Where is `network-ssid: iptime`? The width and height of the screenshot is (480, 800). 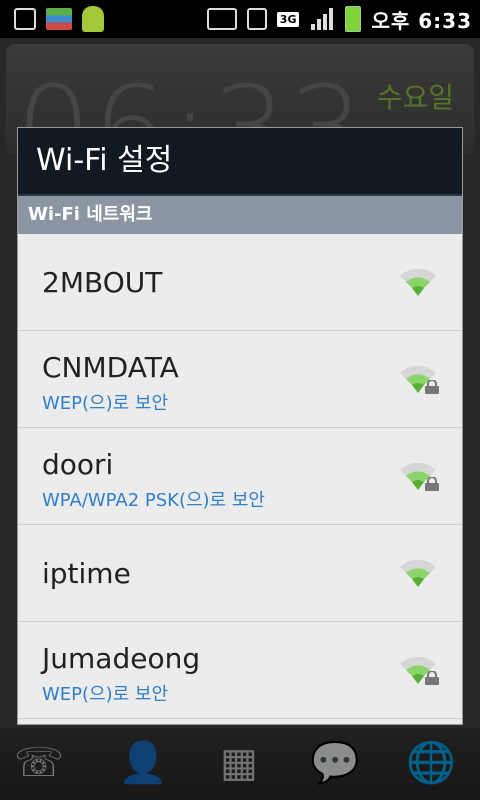 network-ssid: iptime is located at coordinates (86, 573).